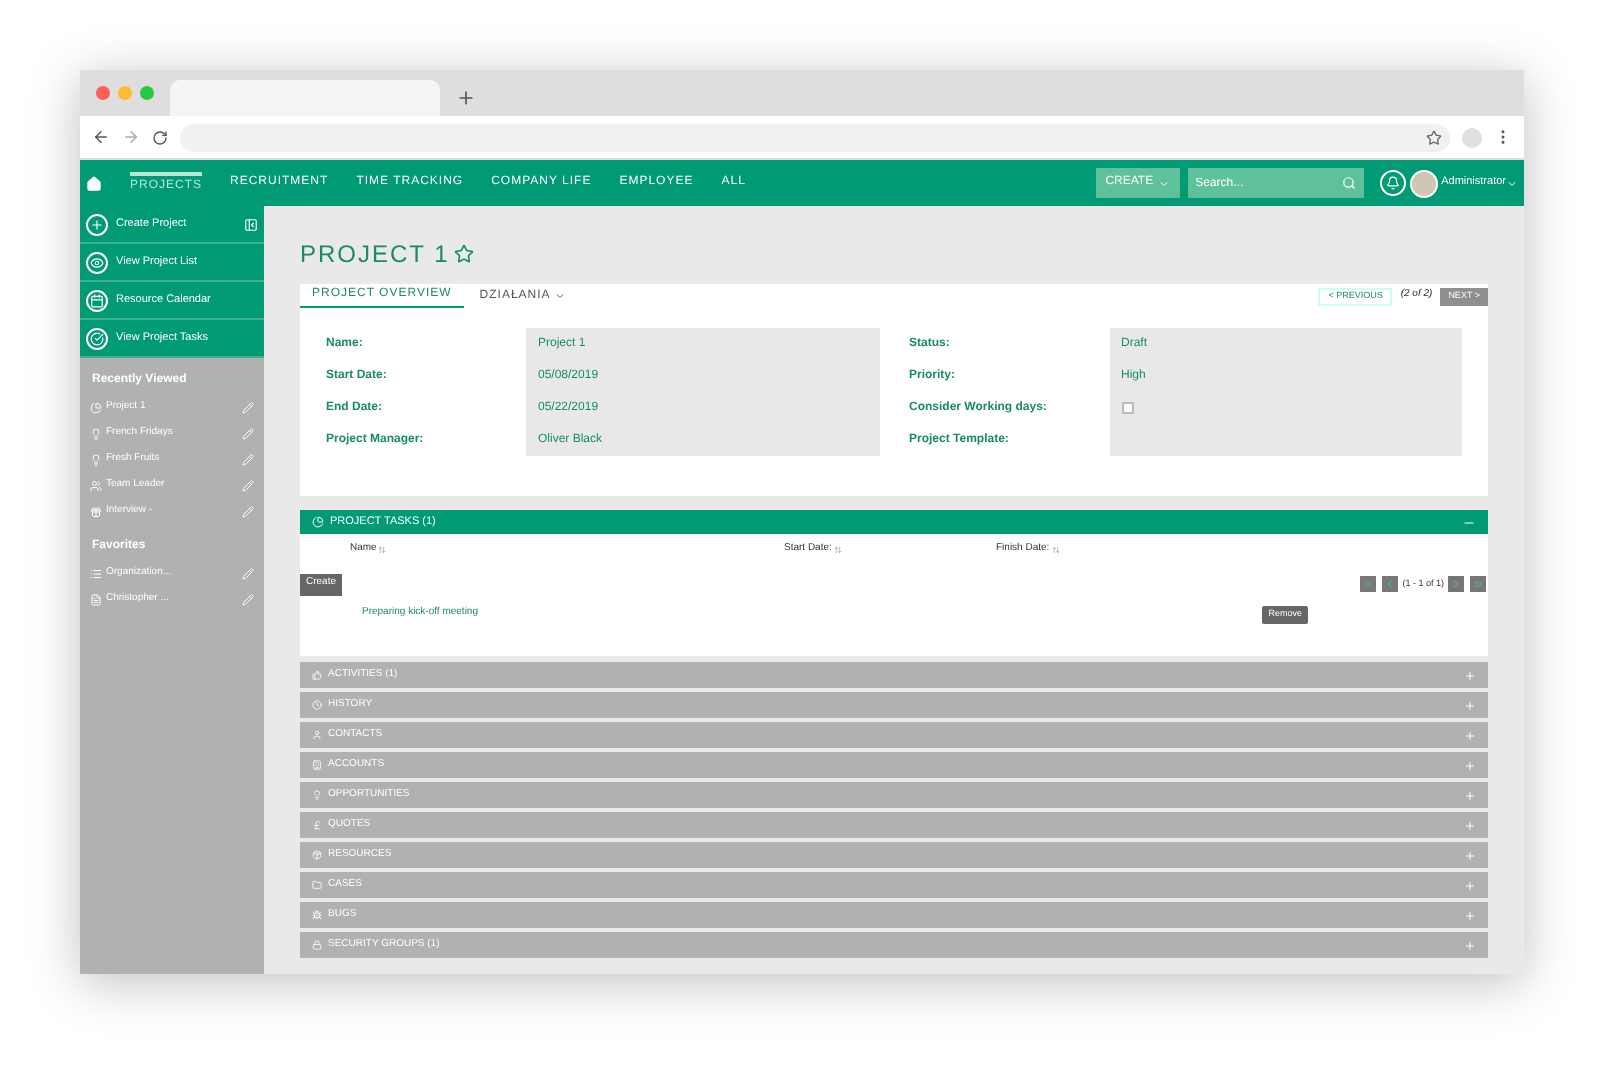 The width and height of the screenshot is (1600, 1080). I want to click on page-title: PROJECT 1, so click(375, 255).